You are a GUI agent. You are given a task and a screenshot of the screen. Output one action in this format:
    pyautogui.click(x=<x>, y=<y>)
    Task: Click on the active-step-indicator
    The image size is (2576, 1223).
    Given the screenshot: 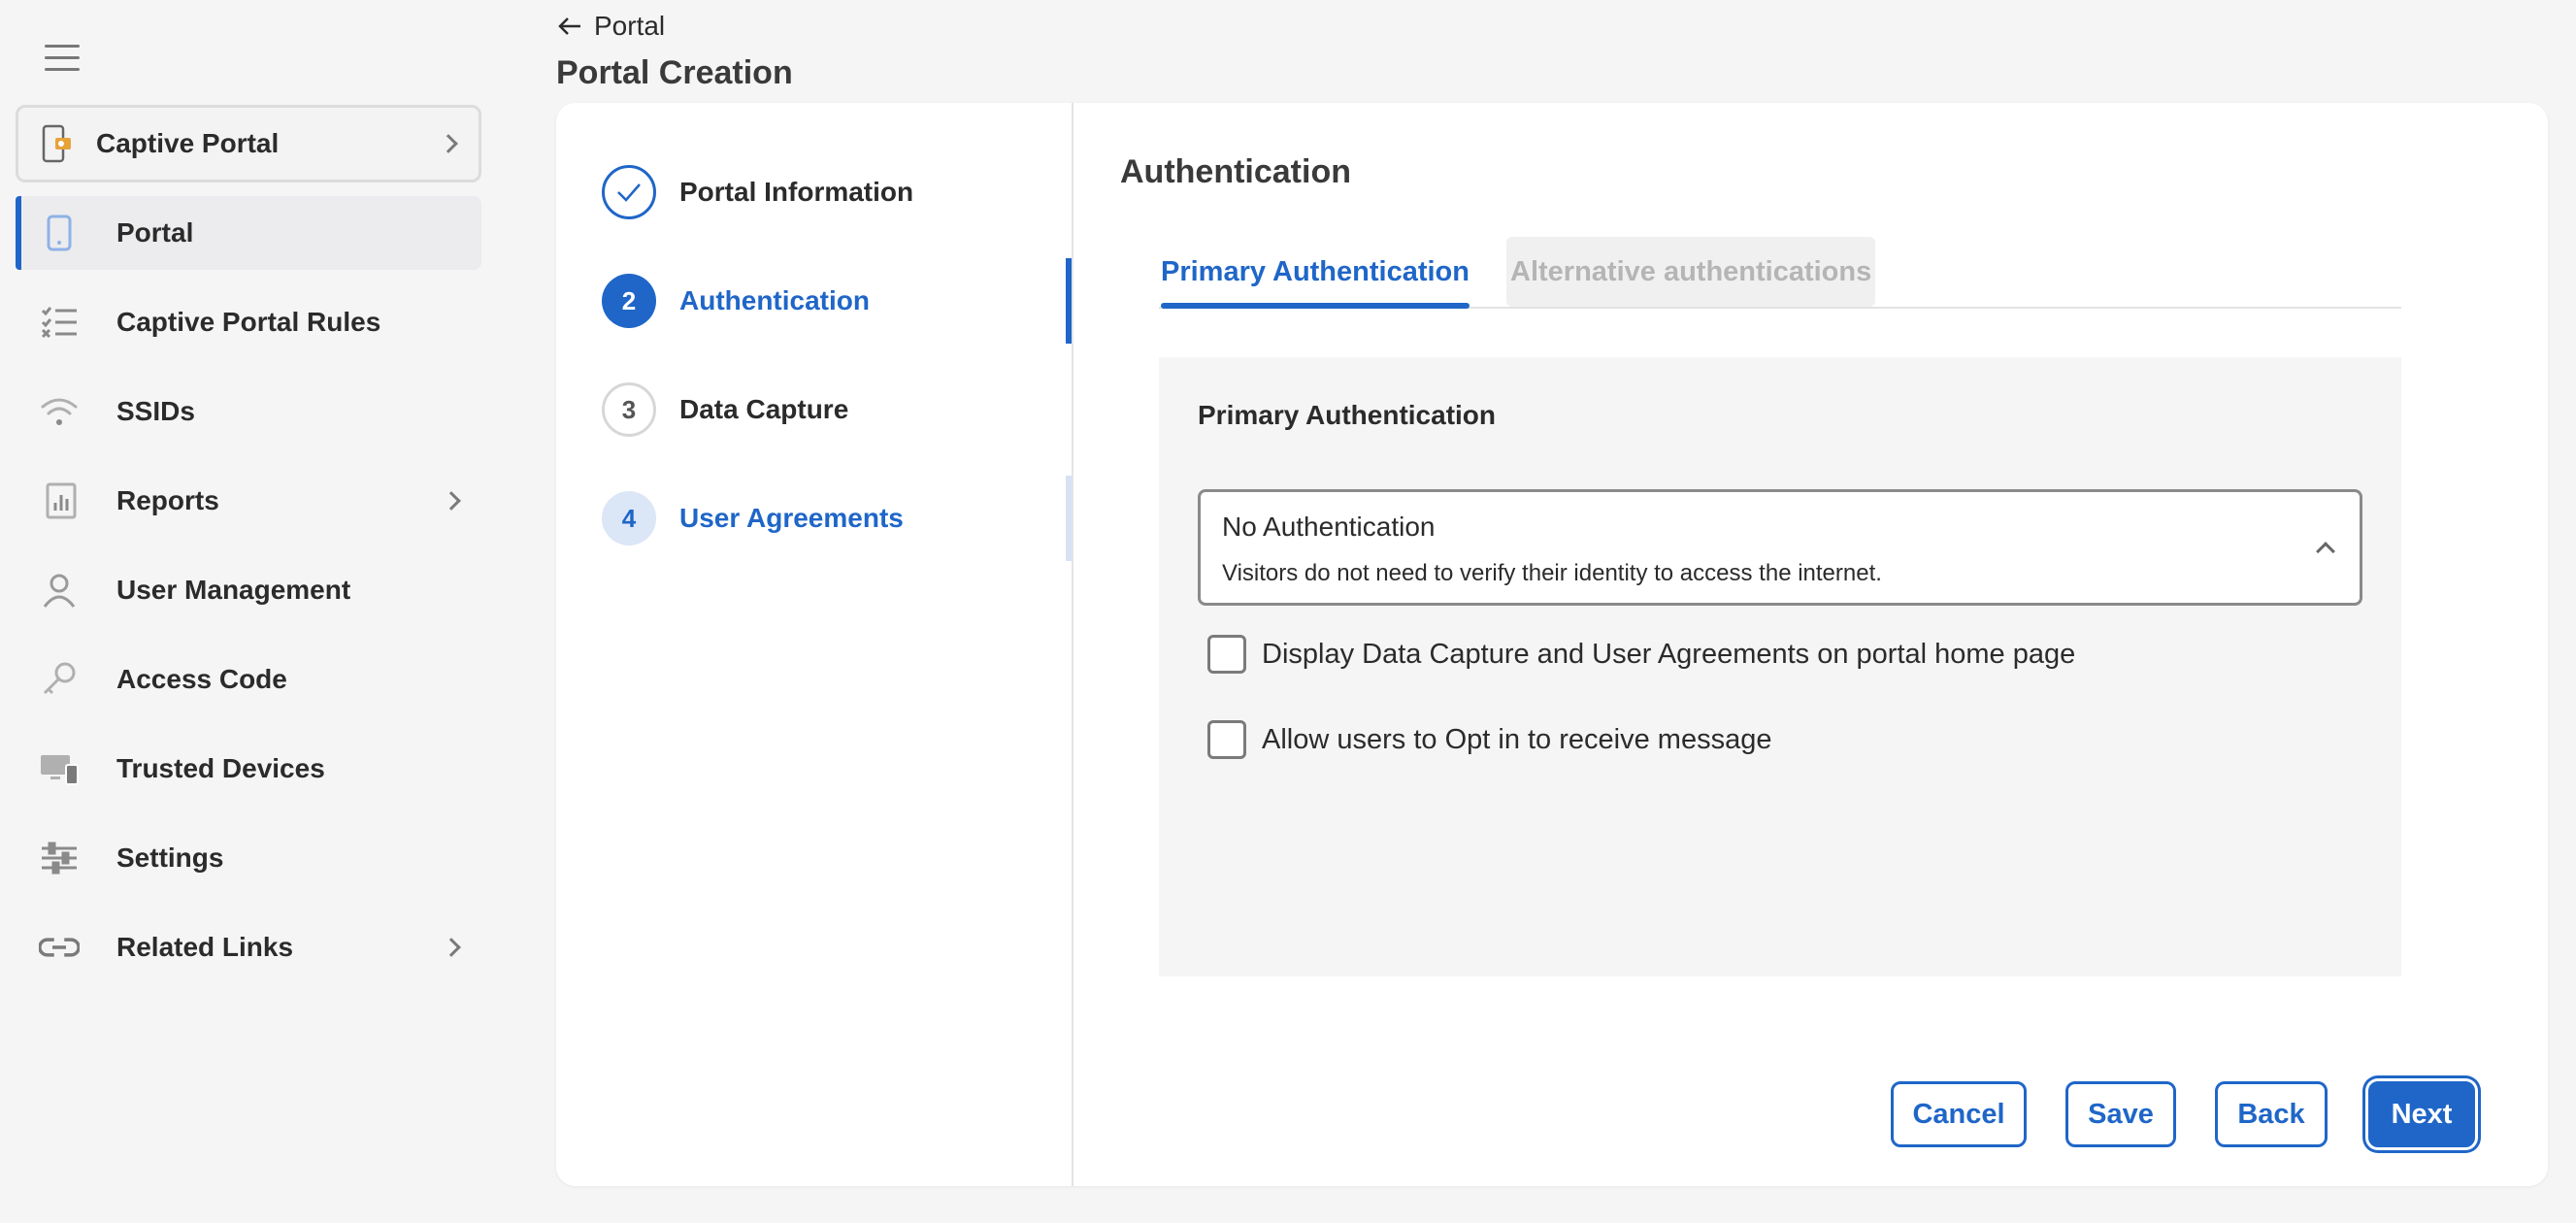 What is the action you would take?
    pyautogui.click(x=1069, y=301)
    